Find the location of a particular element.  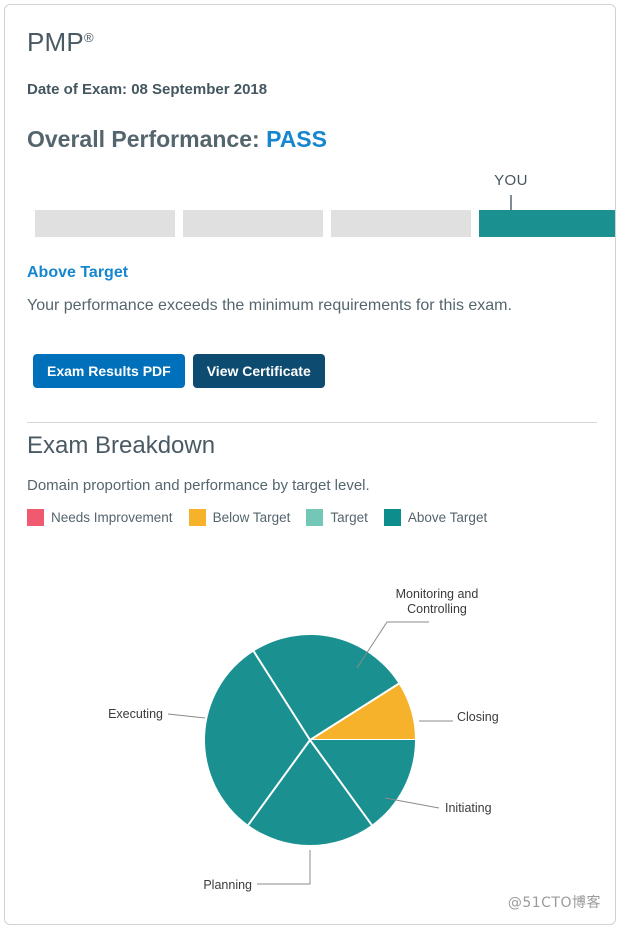

overall-performance-label: Overall Performance: is located at coordinates (143, 139).